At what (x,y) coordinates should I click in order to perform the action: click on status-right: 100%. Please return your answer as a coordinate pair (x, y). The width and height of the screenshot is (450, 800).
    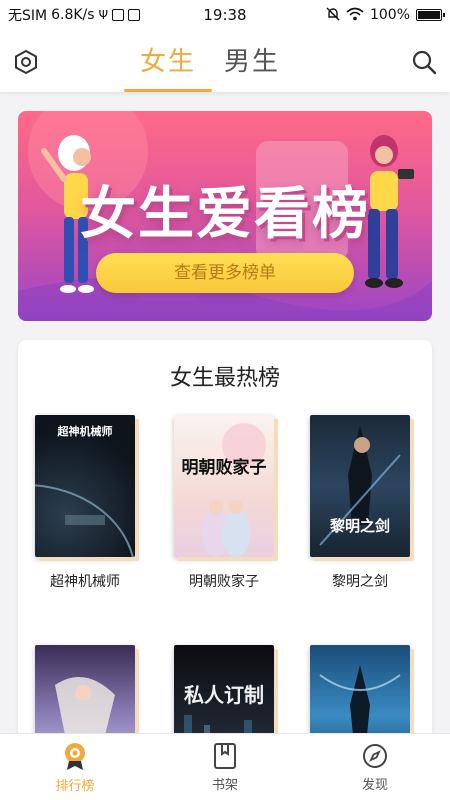
    Looking at the image, I should click on (385, 15).